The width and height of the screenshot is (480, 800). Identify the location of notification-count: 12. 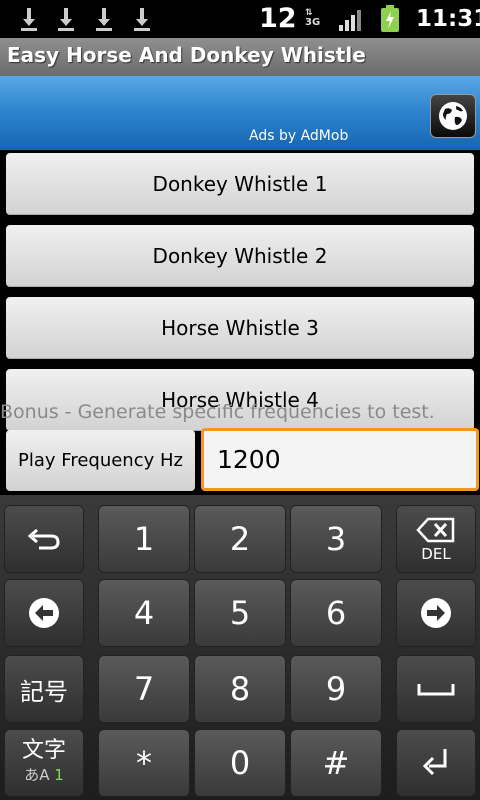
(278, 18).